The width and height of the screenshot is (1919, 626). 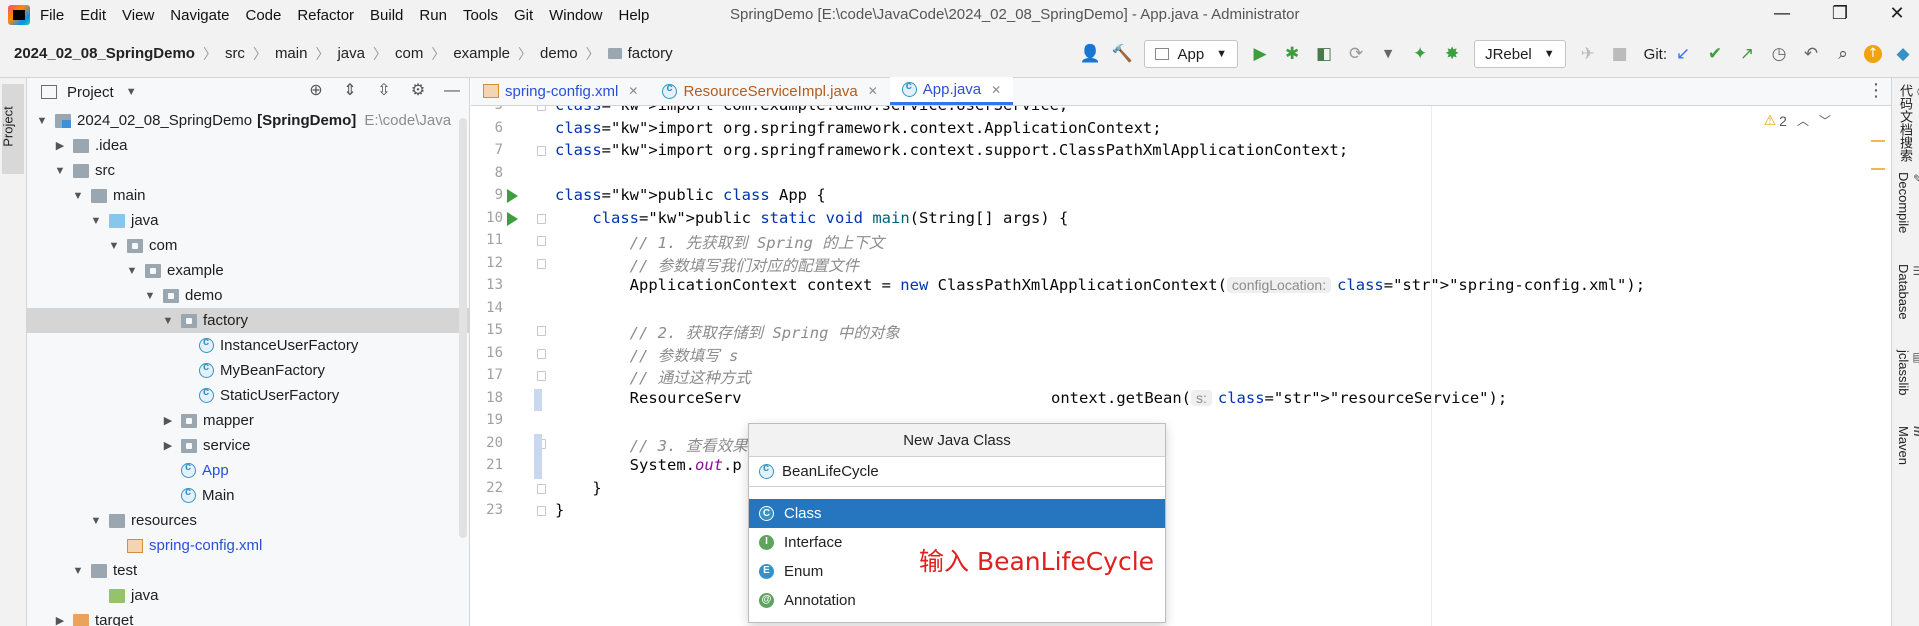 What do you see at coordinates (1090, 54) in the screenshot?
I see `user-icon: 👤` at bounding box center [1090, 54].